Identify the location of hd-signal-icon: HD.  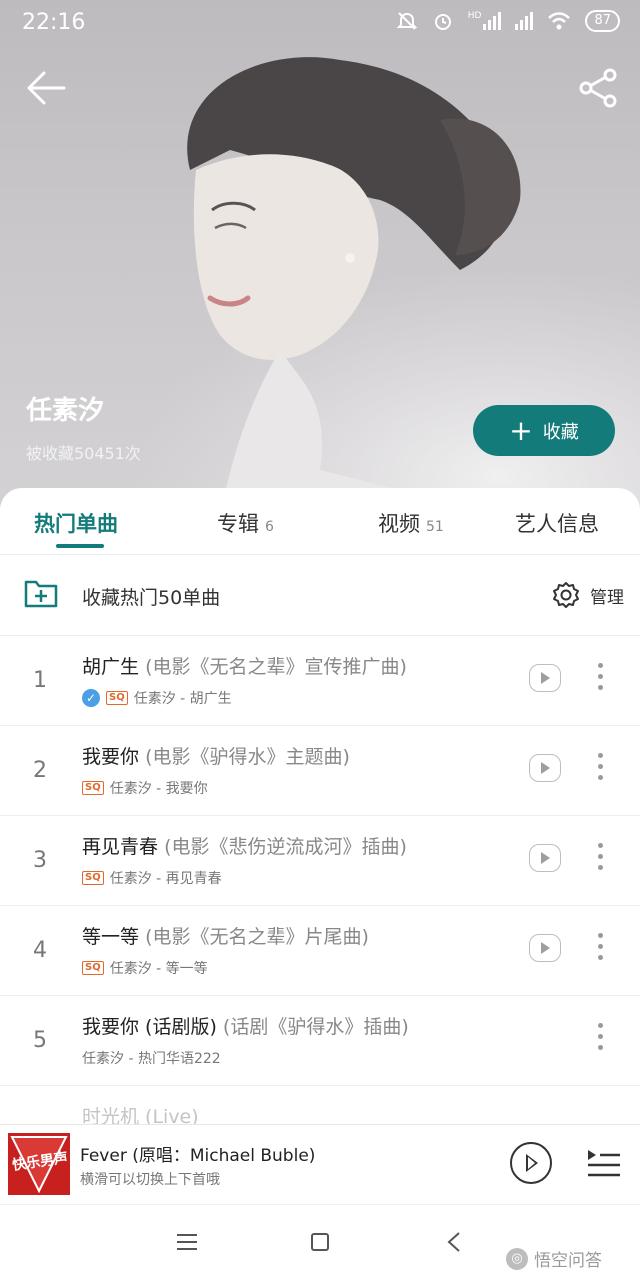
(485, 21).